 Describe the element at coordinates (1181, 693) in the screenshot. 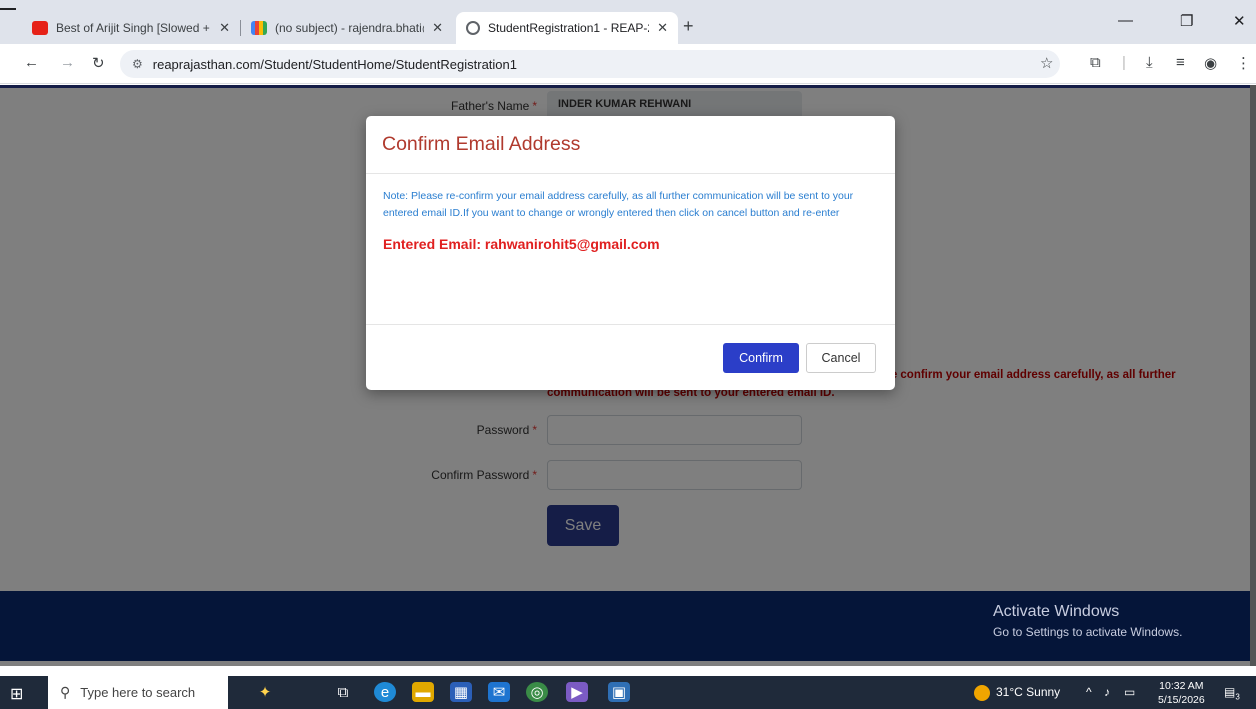

I see `taskbar-clock: 10:32 AM 5/15/2026` at that location.